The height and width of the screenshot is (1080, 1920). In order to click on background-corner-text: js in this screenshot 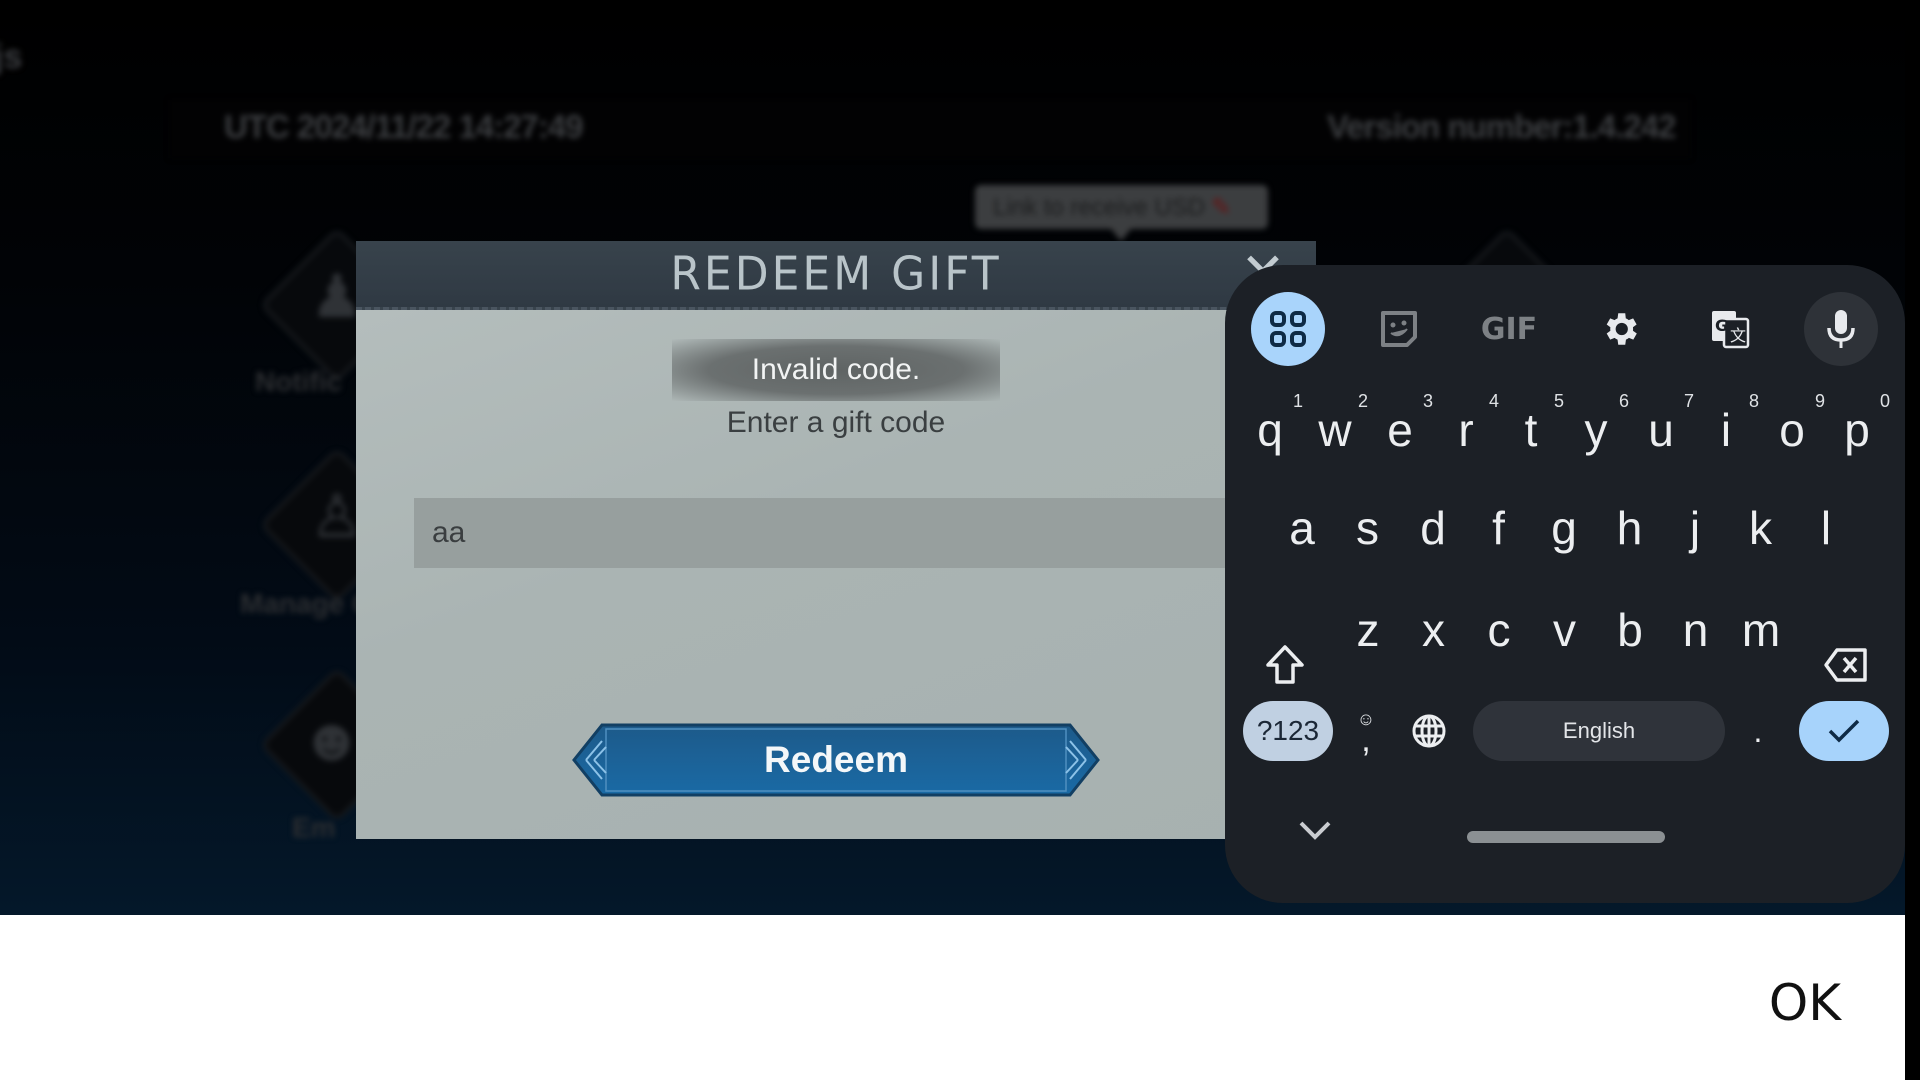, I will do `click(11, 57)`.